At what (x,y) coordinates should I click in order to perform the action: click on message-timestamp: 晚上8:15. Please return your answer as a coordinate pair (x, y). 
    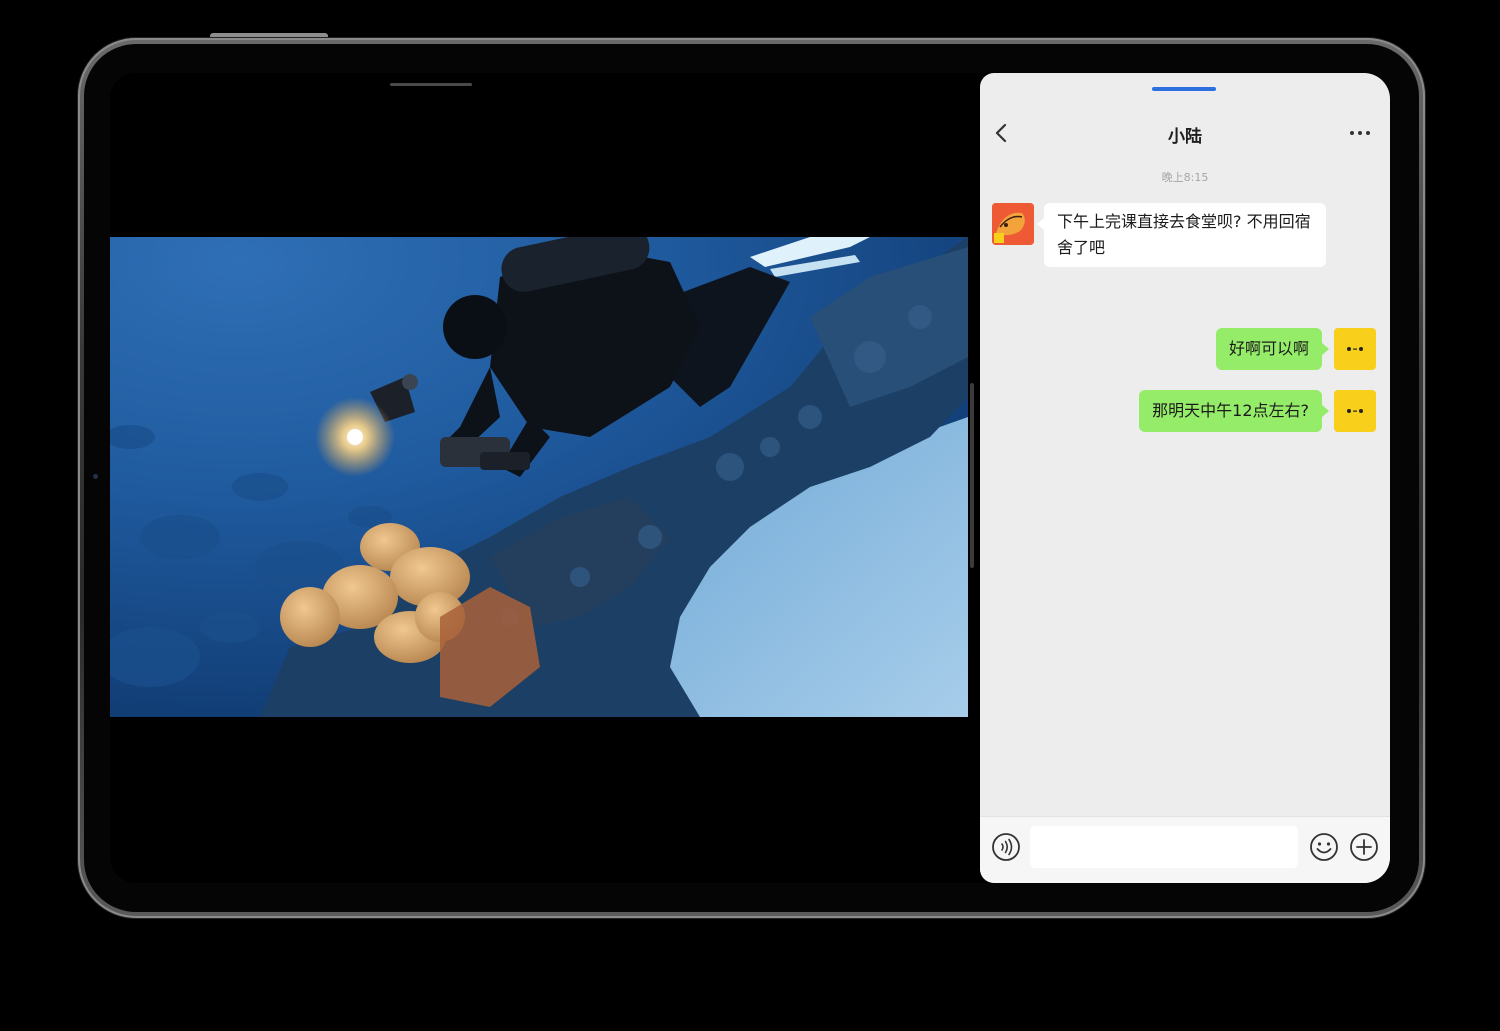
    Looking at the image, I should click on (1185, 177).